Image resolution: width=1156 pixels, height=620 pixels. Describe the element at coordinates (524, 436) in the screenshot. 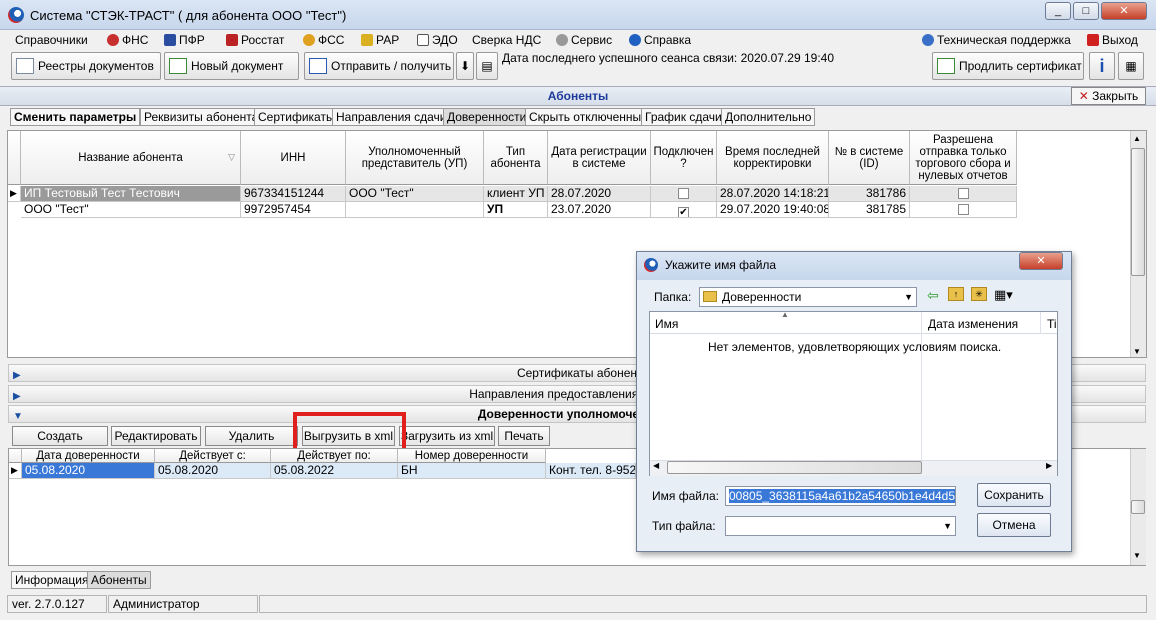

I see `print-button: Печать` at that location.